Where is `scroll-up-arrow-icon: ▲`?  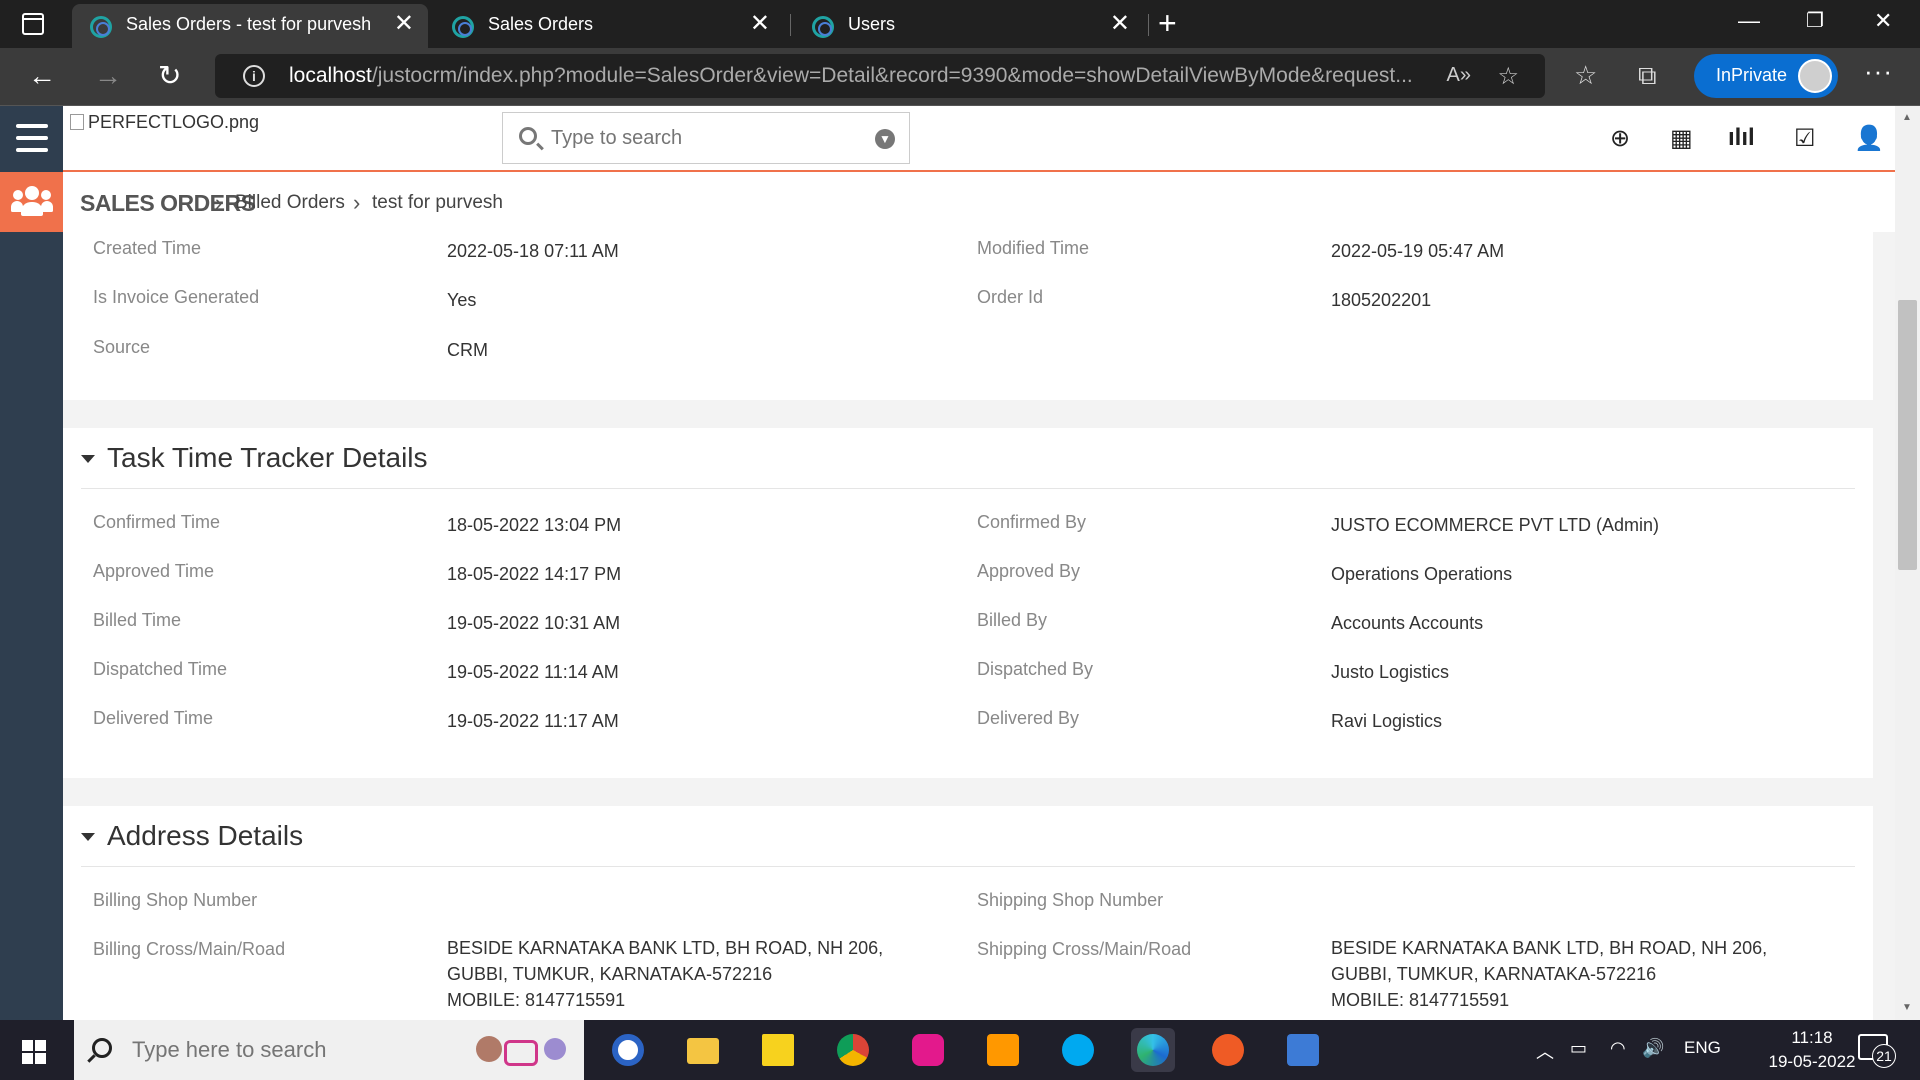 scroll-up-arrow-icon: ▲ is located at coordinates (1907, 117).